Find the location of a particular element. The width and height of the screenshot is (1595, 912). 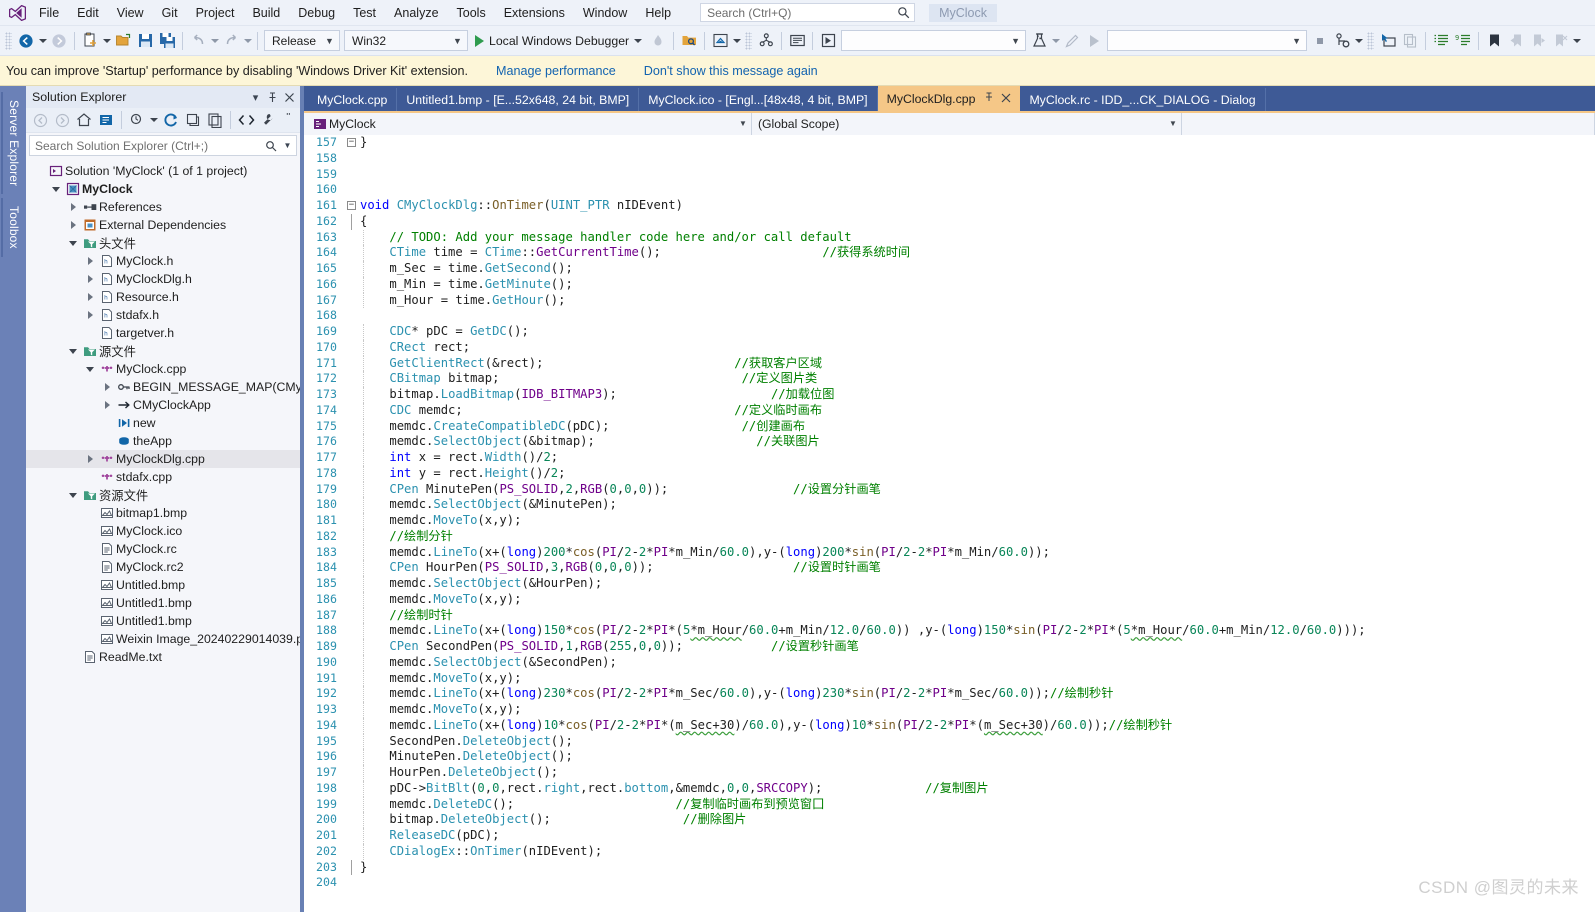

new-item-icon is located at coordinates (90, 41).